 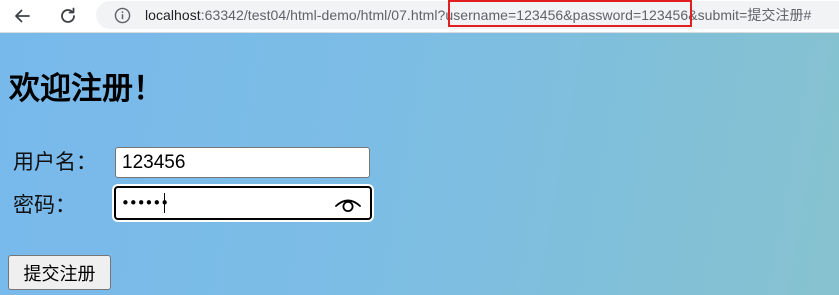 What do you see at coordinates (44, 205) in the screenshot?
I see `password-label: 密码：` at bounding box center [44, 205].